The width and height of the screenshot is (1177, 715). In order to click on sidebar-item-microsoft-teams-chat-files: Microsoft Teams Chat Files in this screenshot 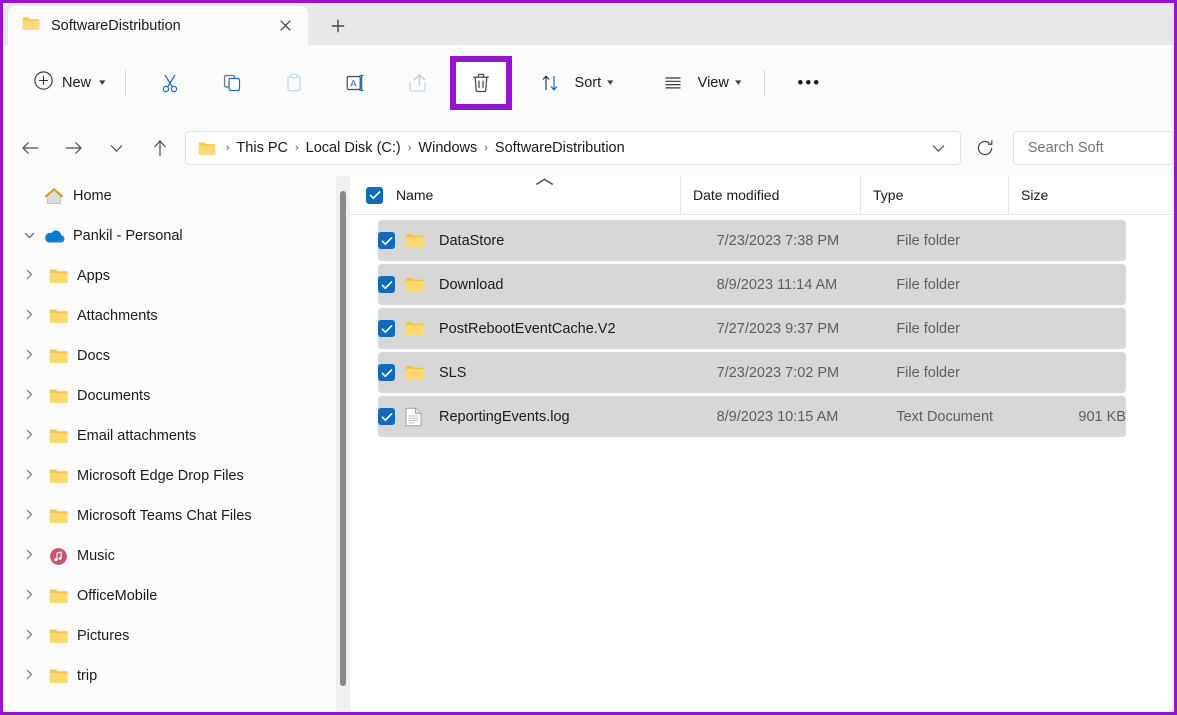, I will do `click(173, 516)`.